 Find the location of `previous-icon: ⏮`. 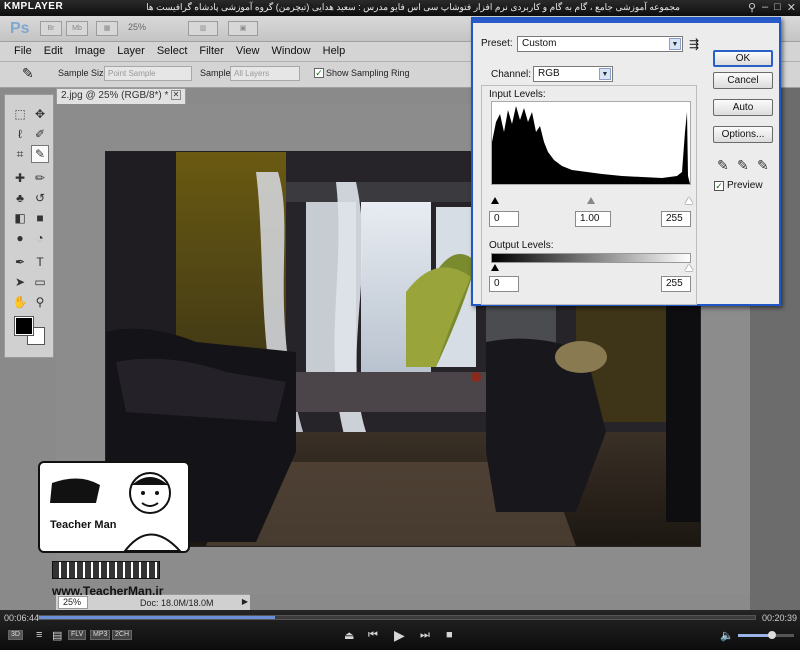

previous-icon: ⏮ is located at coordinates (373, 635).